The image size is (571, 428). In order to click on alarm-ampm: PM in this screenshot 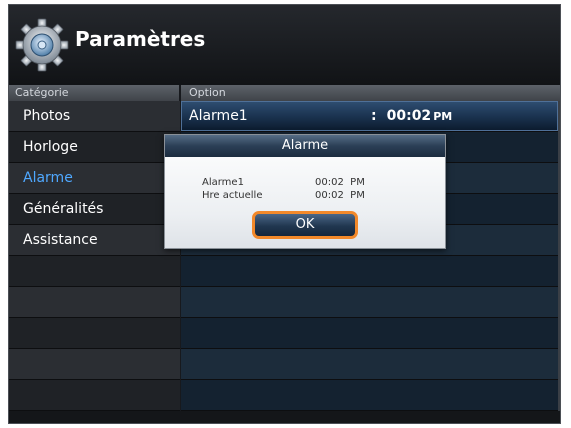, I will do `click(443, 116)`.